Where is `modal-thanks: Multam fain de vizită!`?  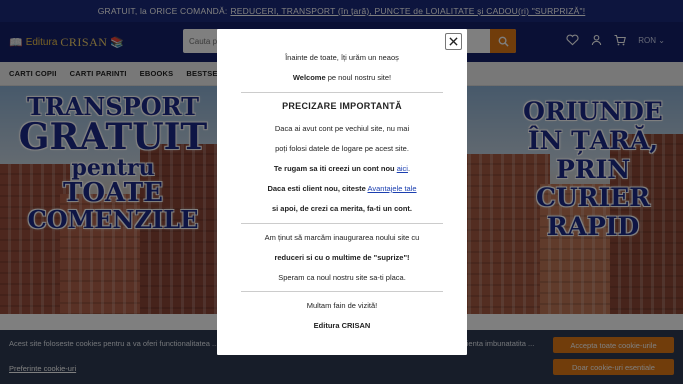 modal-thanks: Multam fain de vizită! is located at coordinates (342, 305).